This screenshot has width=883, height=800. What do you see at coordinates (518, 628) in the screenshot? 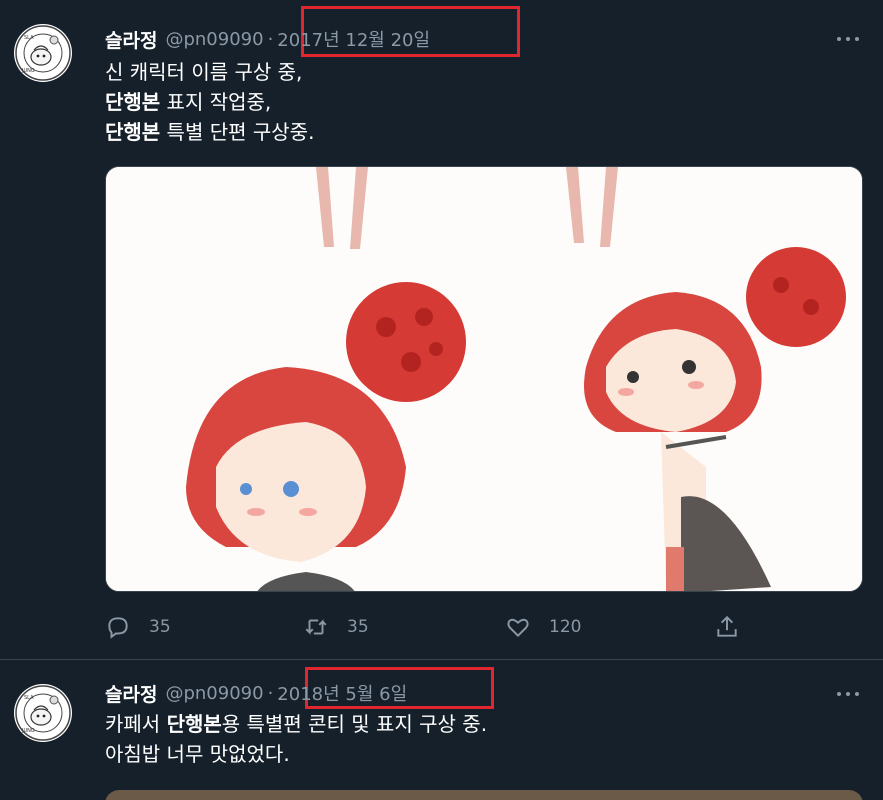
I see `like-icon` at bounding box center [518, 628].